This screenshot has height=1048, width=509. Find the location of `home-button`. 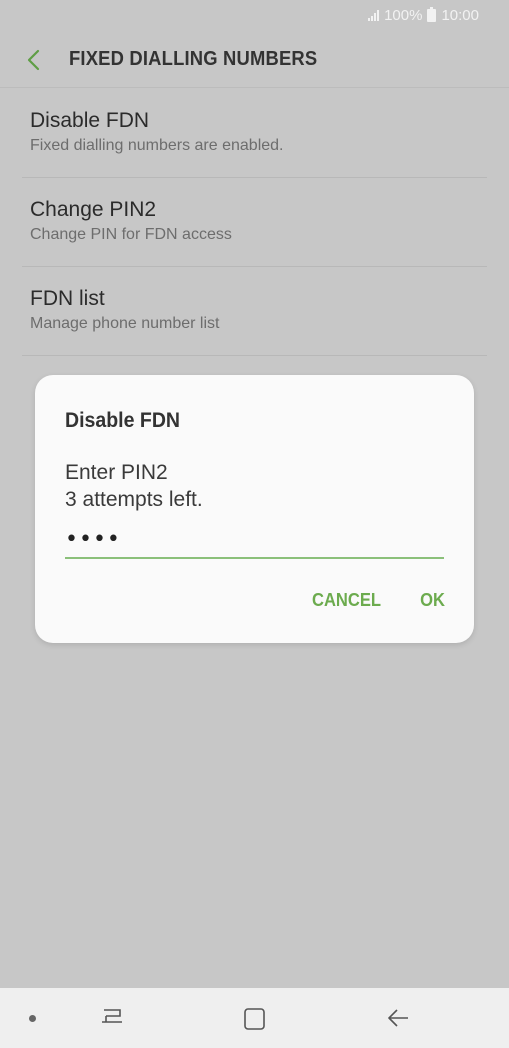

home-button is located at coordinates (255, 1019).